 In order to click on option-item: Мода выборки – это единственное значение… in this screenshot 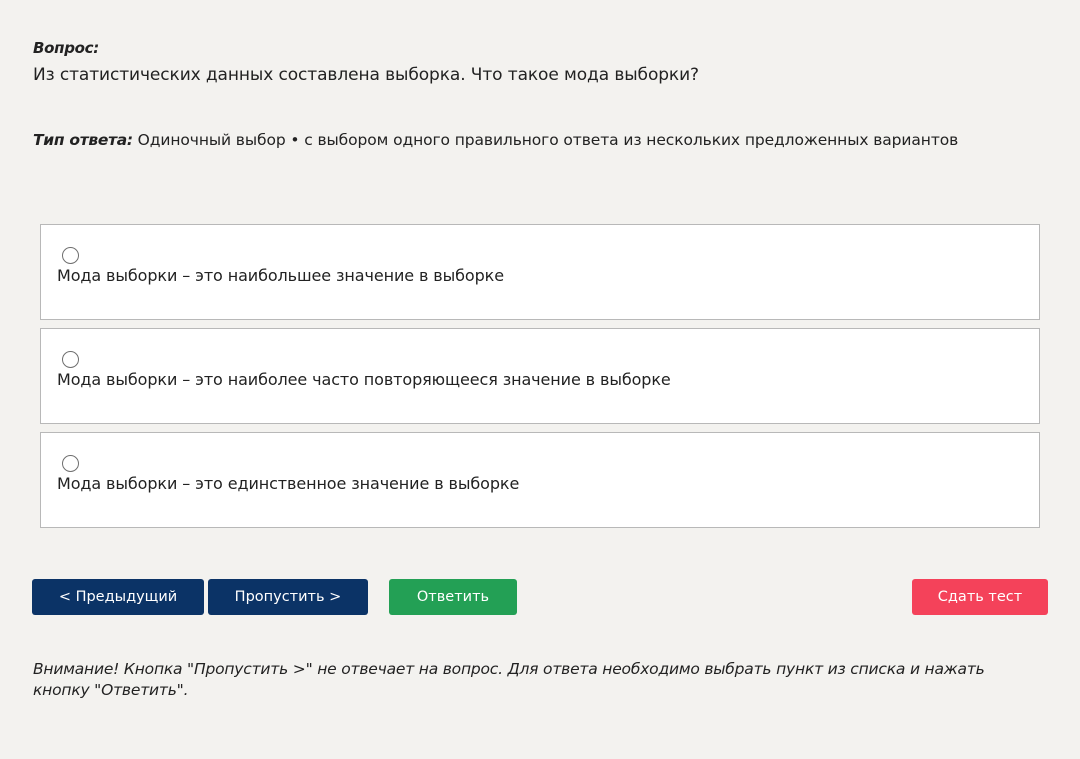, I will do `click(540, 480)`.